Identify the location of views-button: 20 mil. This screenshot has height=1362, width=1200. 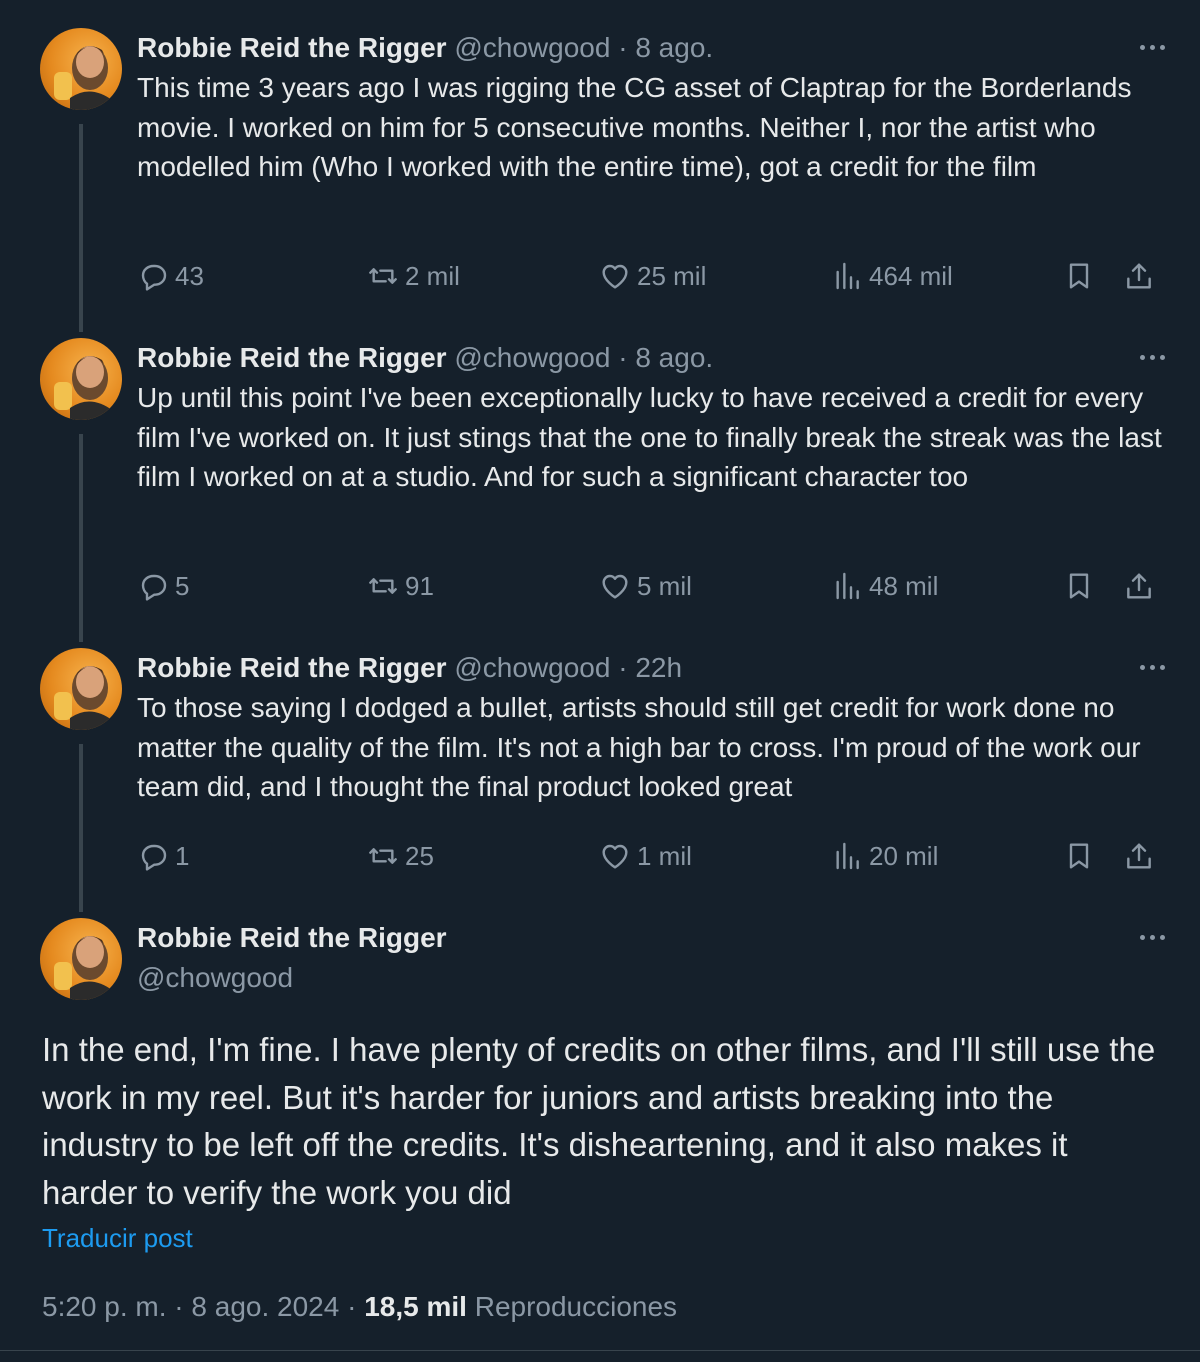
(884, 856).